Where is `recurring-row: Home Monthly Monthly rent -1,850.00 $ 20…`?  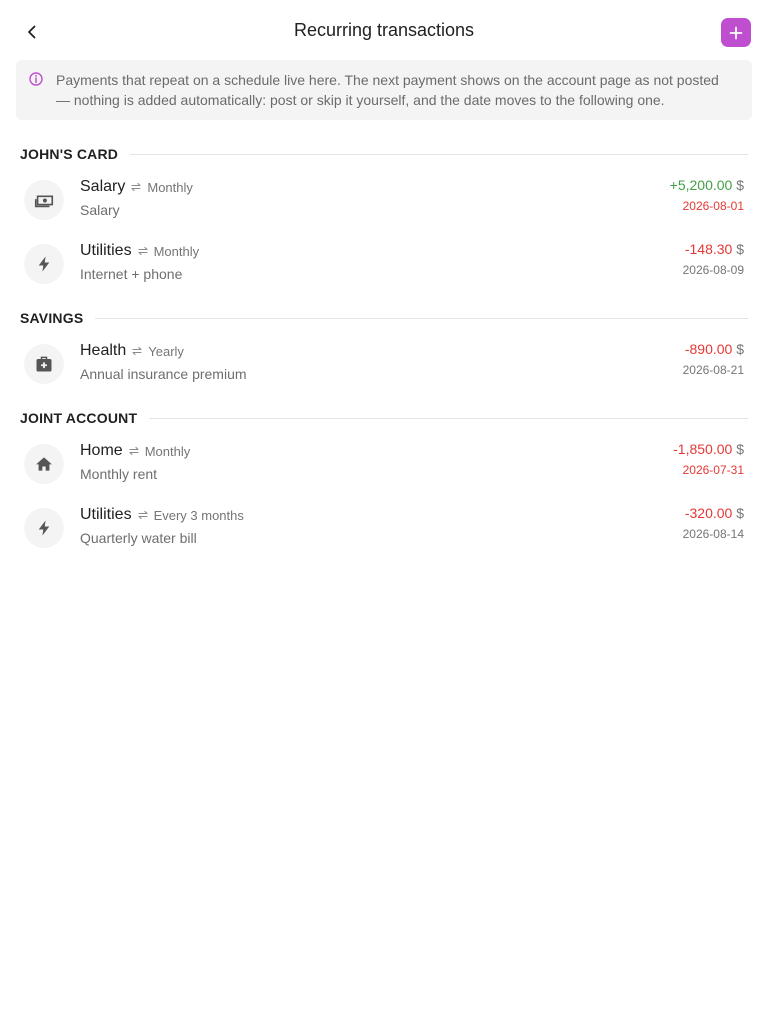 recurring-row: Home Monthly Monthly rent -1,850.00 $ 20… is located at coordinates (384, 470).